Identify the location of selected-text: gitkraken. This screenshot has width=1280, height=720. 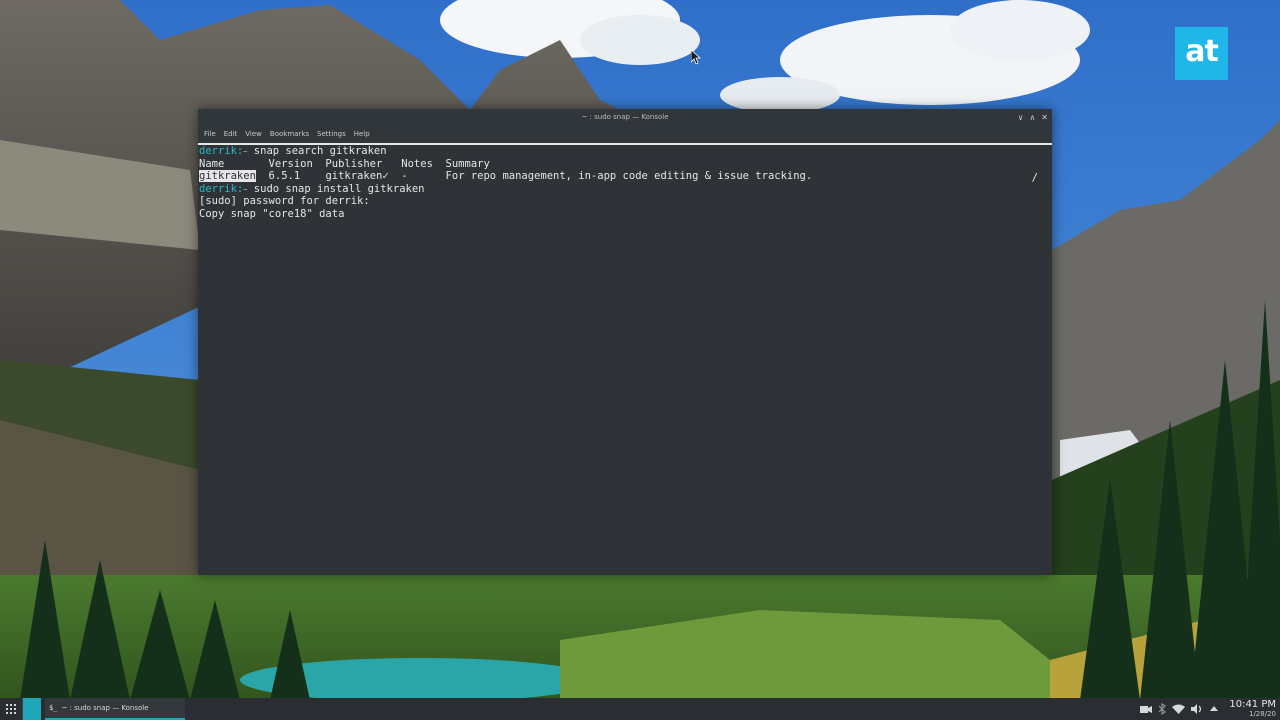
(227, 176).